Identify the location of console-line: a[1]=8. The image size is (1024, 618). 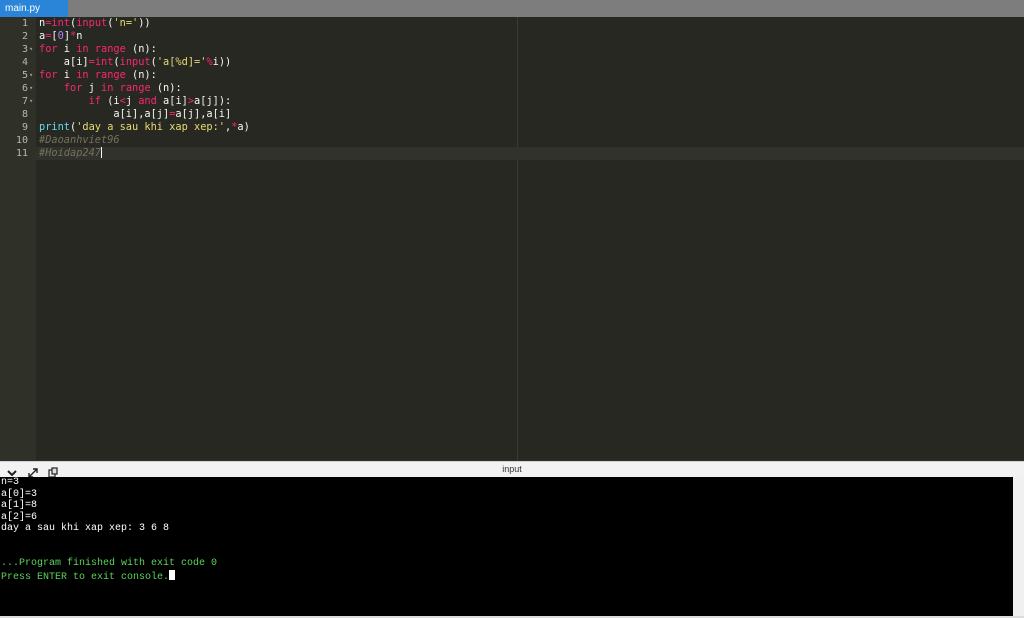
(19, 506).